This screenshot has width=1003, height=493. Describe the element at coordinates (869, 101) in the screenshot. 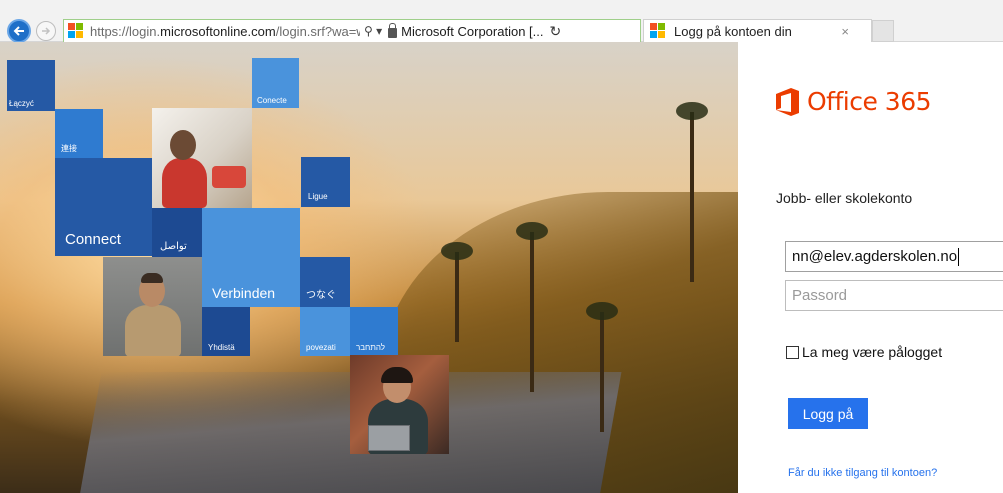

I see `brand-title: Office 365` at that location.